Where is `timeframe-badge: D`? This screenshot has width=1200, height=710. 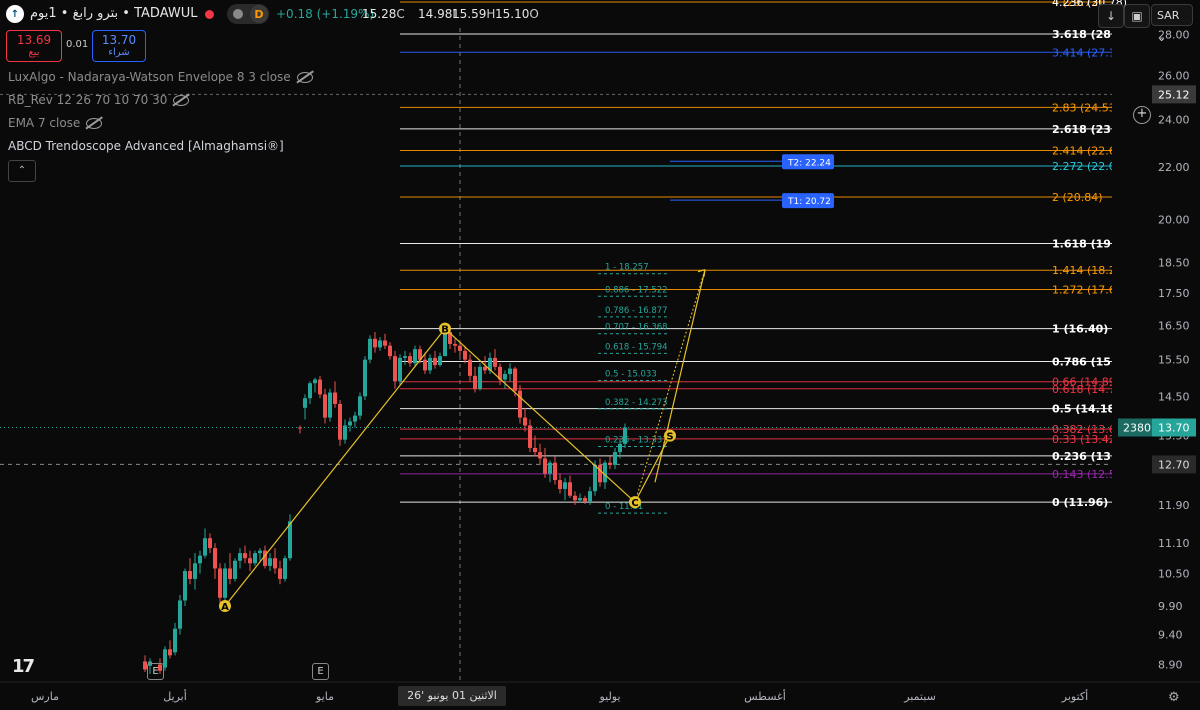 timeframe-badge: D is located at coordinates (259, 14).